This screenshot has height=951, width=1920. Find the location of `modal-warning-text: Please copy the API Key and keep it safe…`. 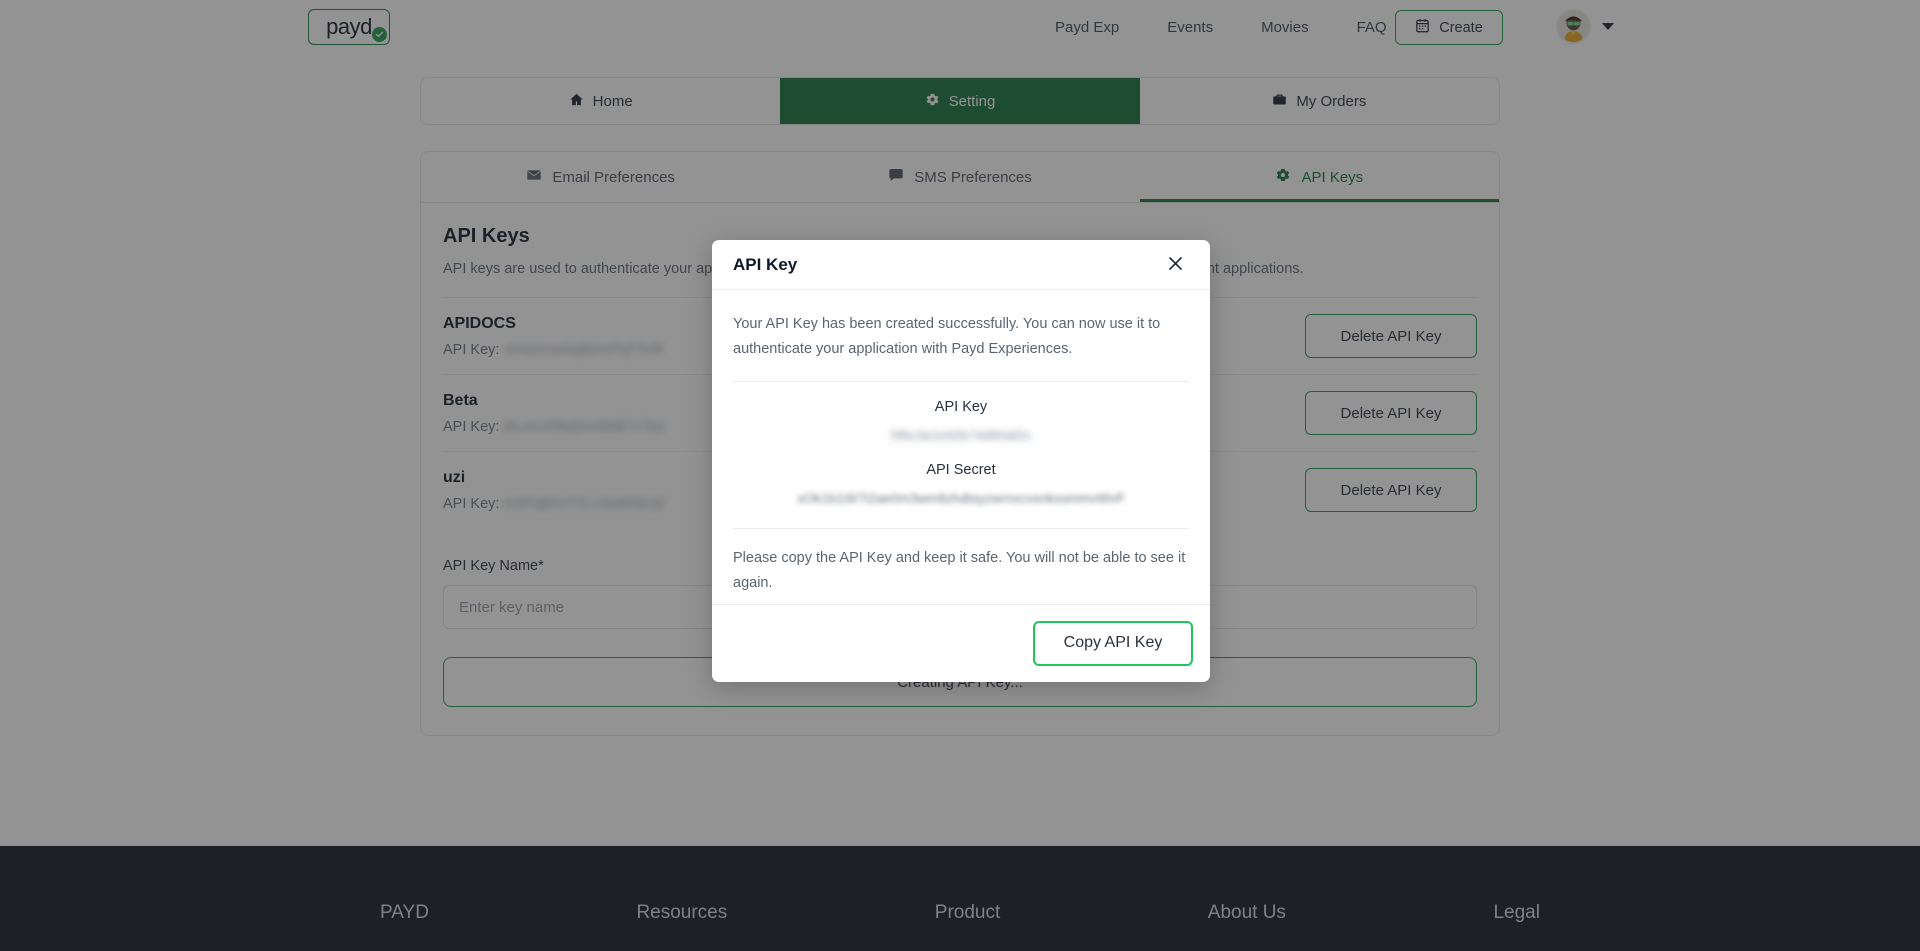

modal-warning-text: Please copy the API Key and keep it safe… is located at coordinates (959, 570).